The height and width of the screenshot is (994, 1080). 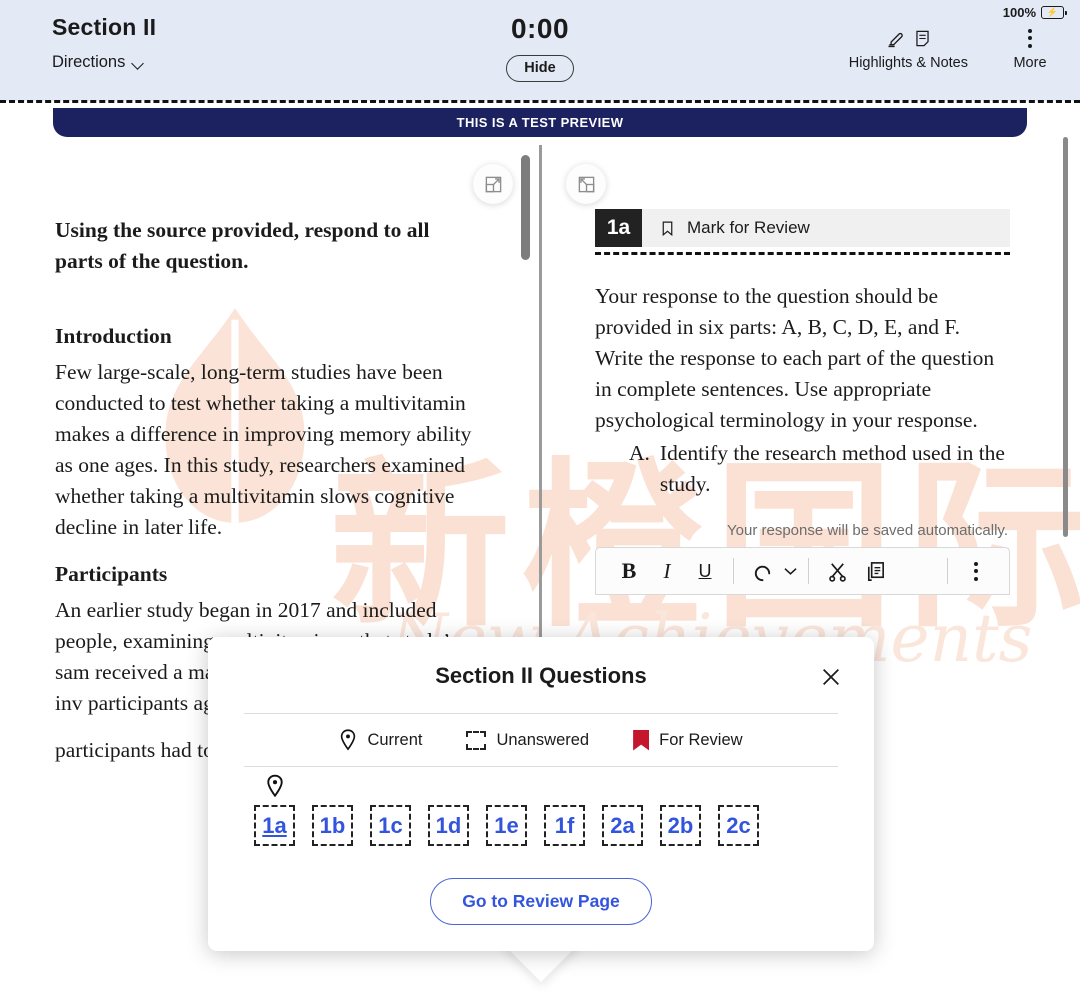 I want to click on test-preview-banner: THIS IS A TEST PREVIEW, so click(x=540, y=122).